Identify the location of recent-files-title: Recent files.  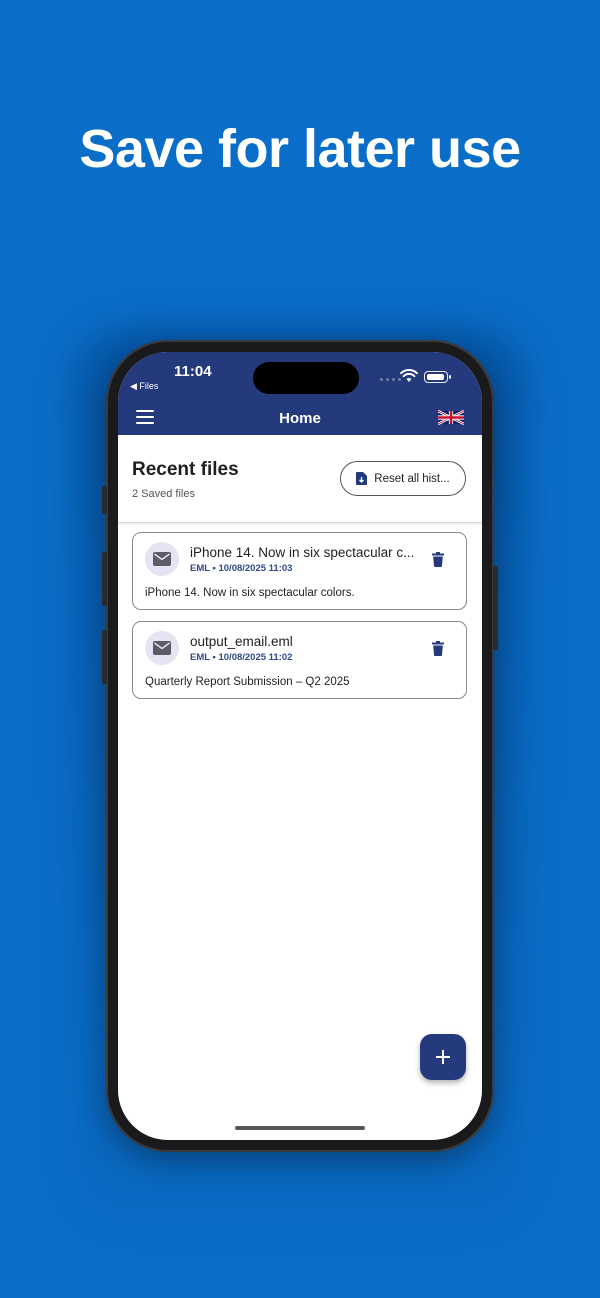
(185, 469).